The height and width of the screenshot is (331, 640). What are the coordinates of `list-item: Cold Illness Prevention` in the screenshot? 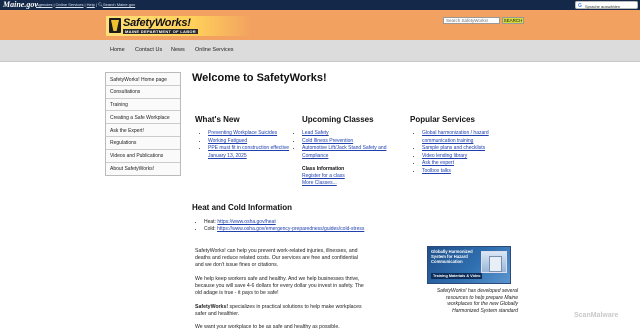 It's located at (351, 142).